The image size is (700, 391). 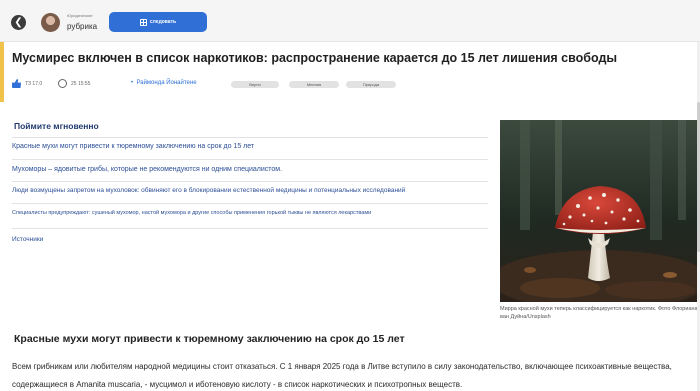 I want to click on mushroom-image, so click(x=600, y=211).